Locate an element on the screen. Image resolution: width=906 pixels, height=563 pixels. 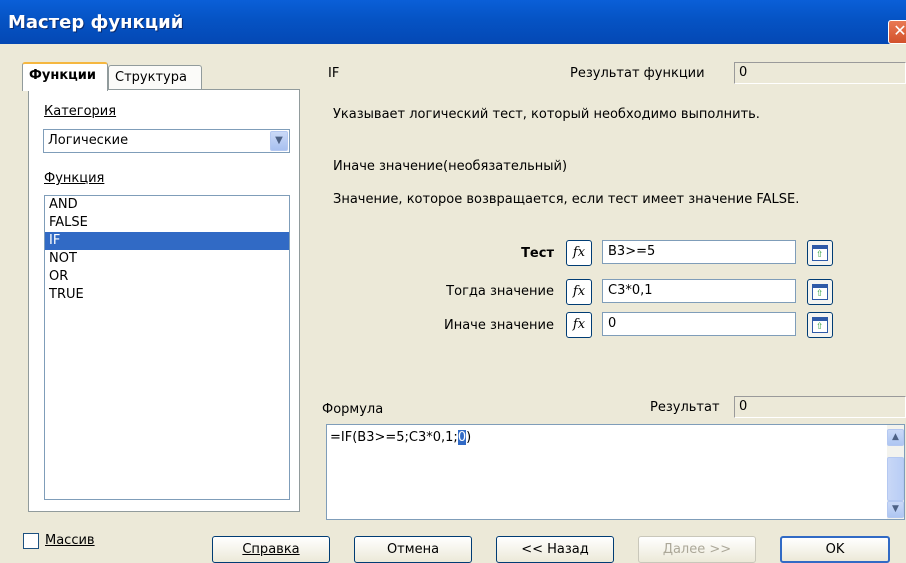
shrink-test-button: ⇧ is located at coordinates (820, 253).